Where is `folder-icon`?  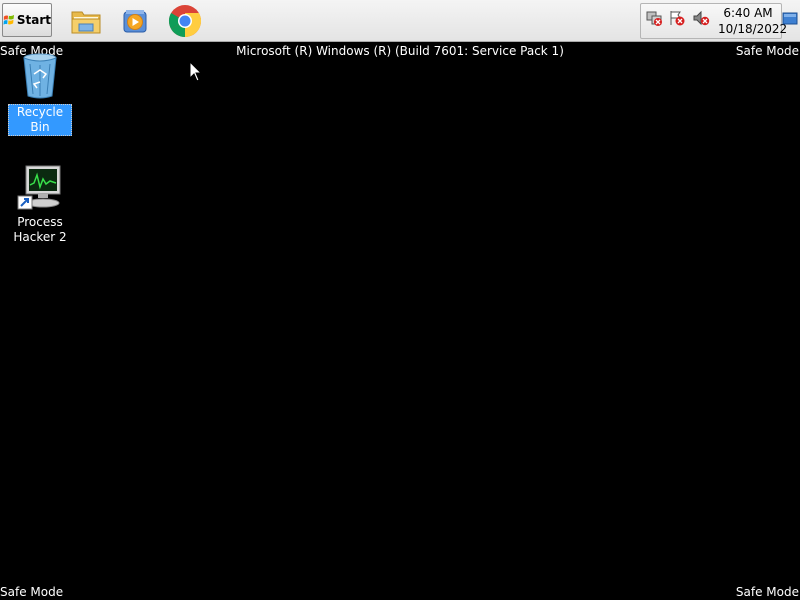 folder-icon is located at coordinates (86, 22).